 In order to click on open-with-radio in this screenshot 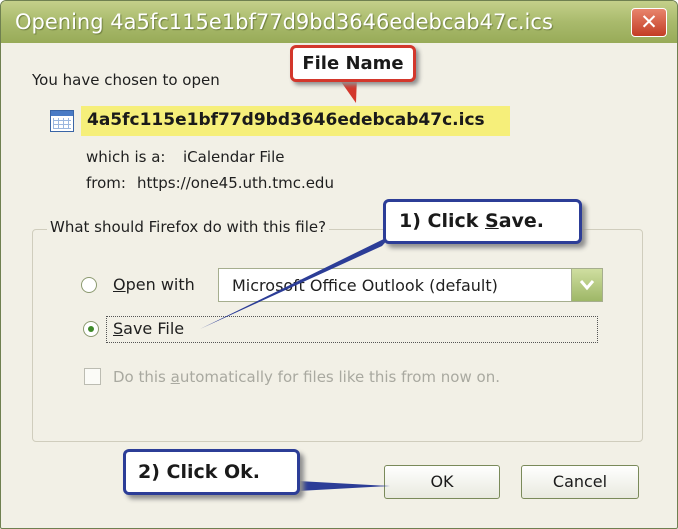, I will do `click(89, 285)`.